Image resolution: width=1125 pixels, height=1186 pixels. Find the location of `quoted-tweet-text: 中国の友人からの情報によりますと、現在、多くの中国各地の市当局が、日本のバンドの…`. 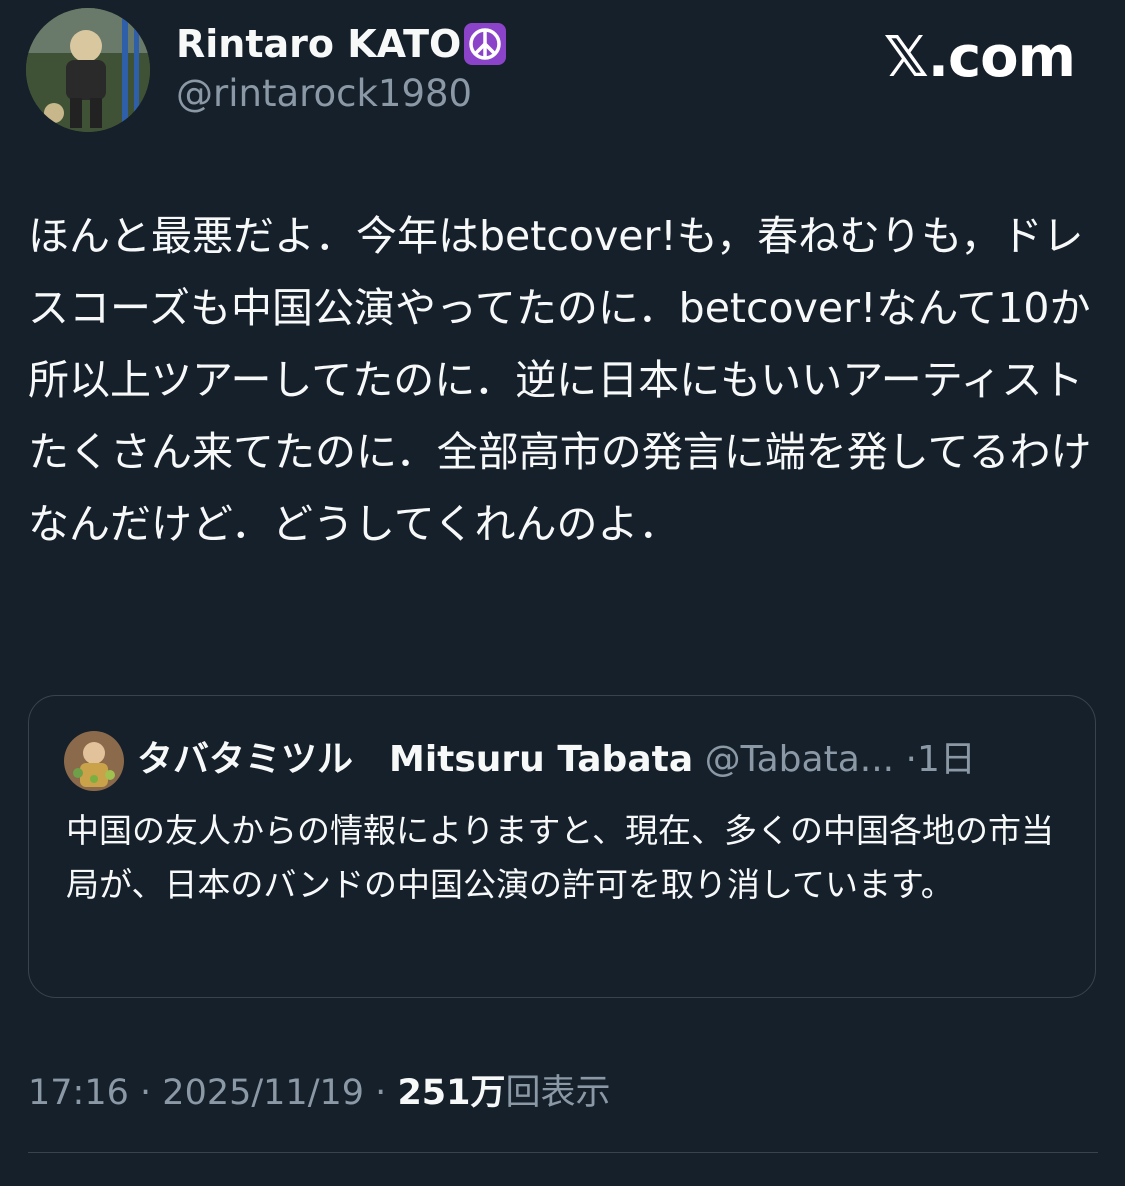

quoted-tweet-text: 中国の友人からの情報によりますと、現在、多くの中国各地の市当局が、日本のバンドの… is located at coordinates (560, 857).